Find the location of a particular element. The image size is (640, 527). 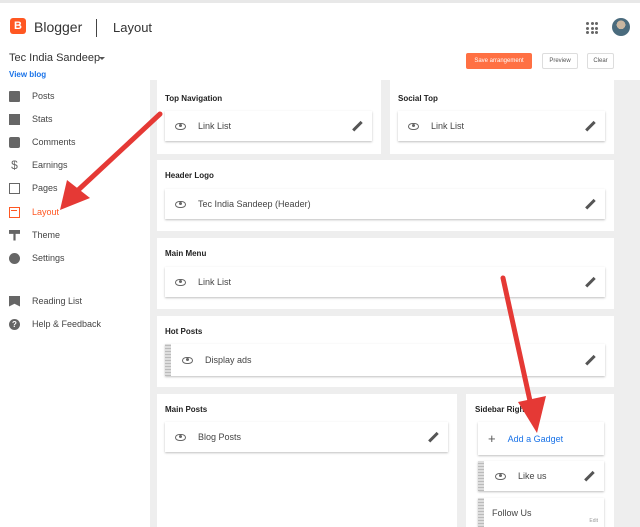

apps-grid-icon is located at coordinates (592, 28).